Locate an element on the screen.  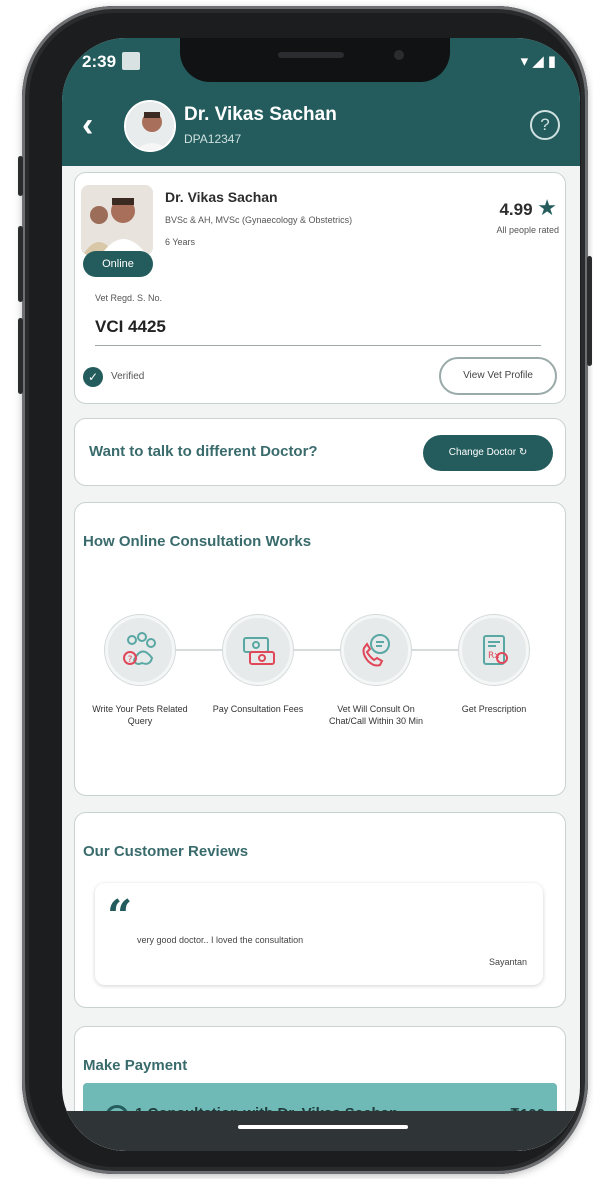
cash-icon is located at coordinates (258, 650).